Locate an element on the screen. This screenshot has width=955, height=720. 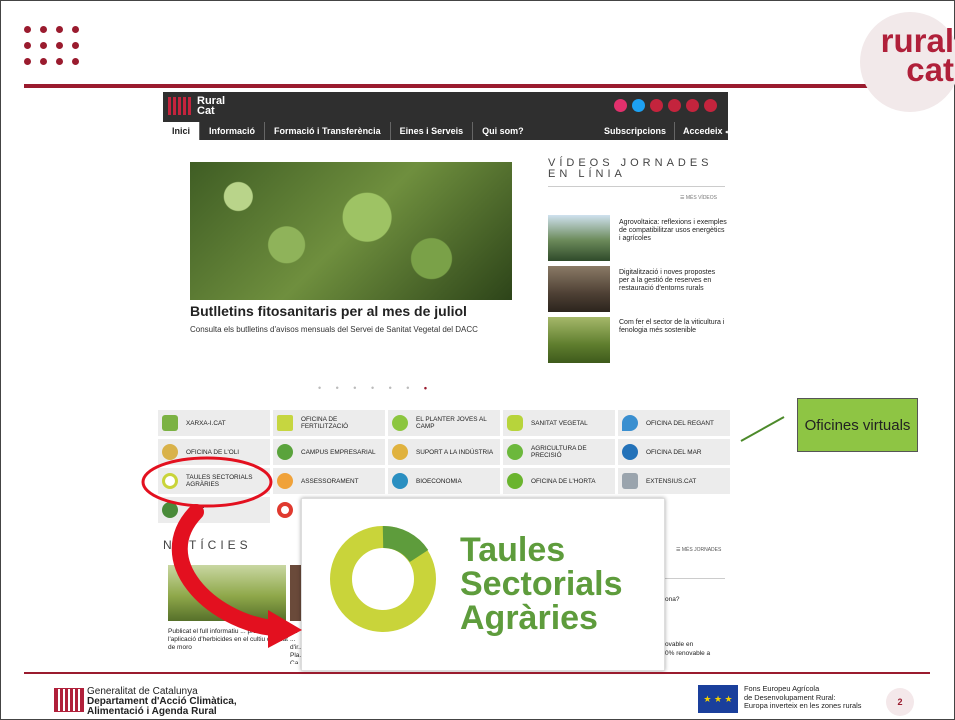
news-snippet: 0% renovable a is located at coordinates (687, 654).